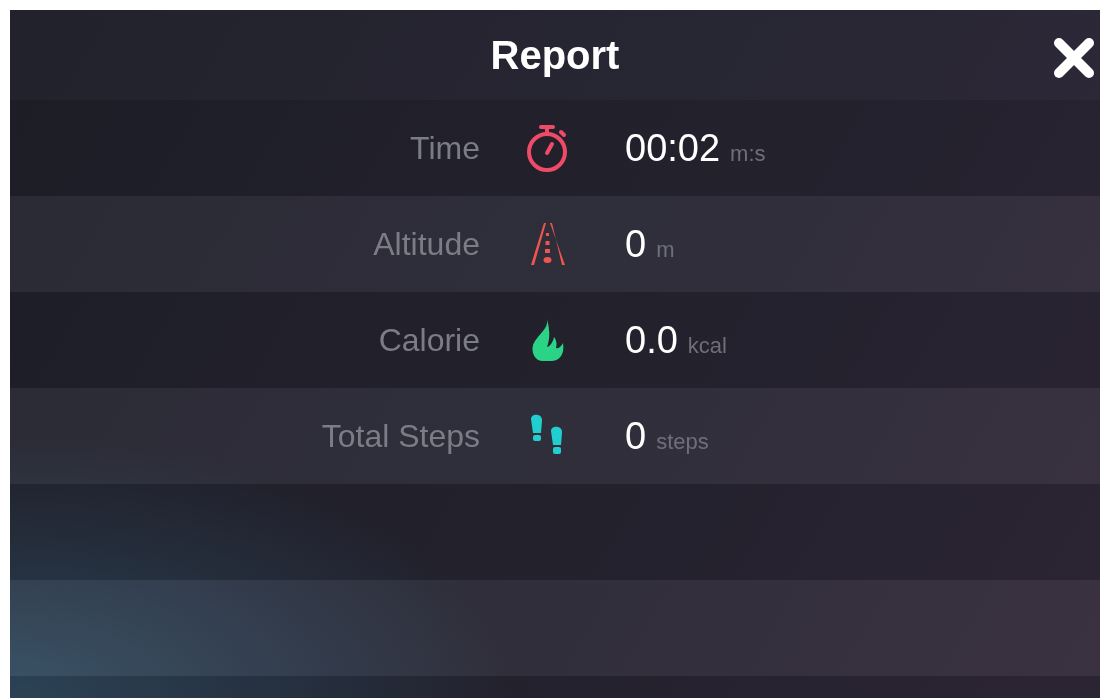  I want to click on stat-label: Altitude, so click(426, 244).